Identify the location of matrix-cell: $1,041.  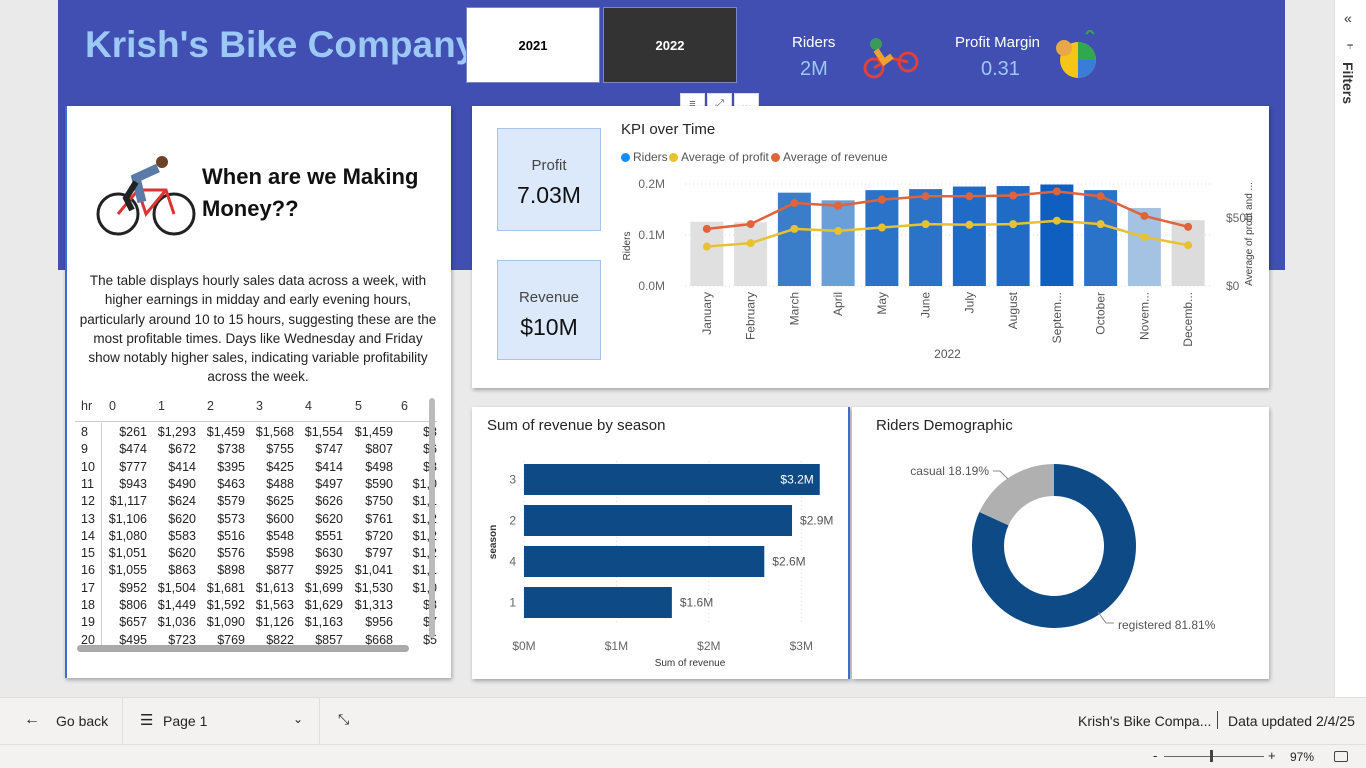
(373, 570).